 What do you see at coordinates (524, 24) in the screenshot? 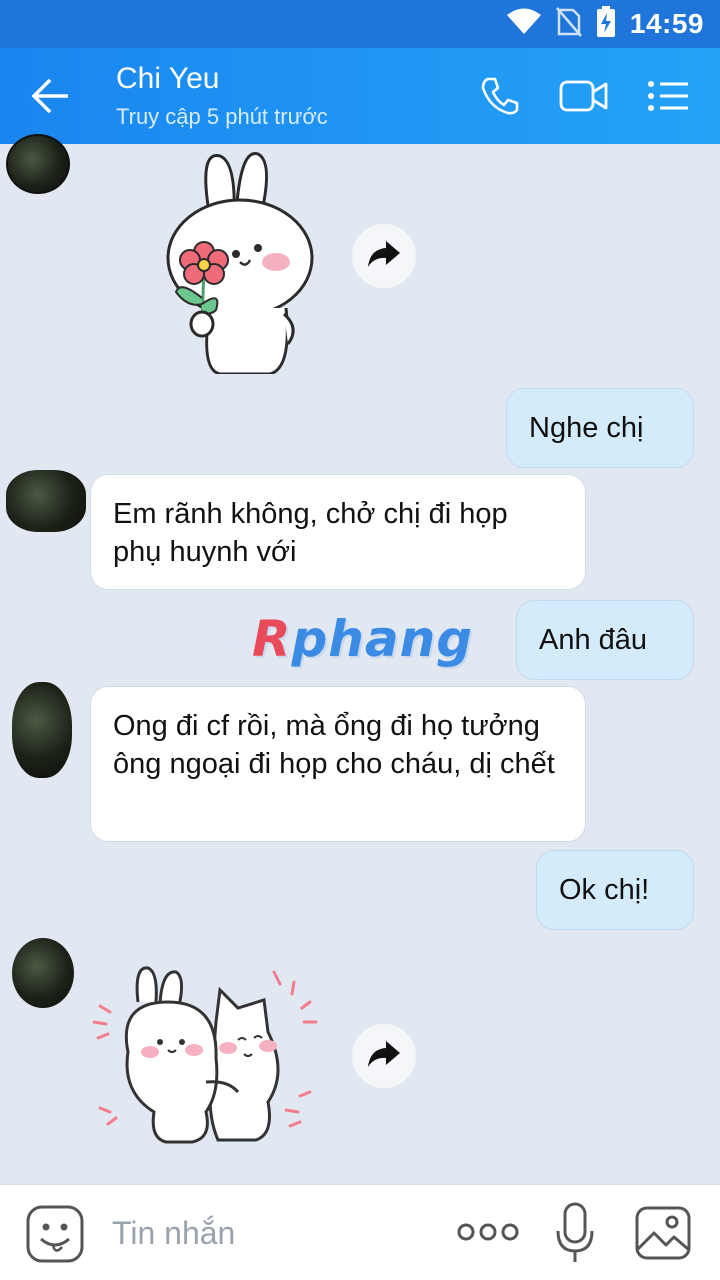
I see `wifi-icon` at bounding box center [524, 24].